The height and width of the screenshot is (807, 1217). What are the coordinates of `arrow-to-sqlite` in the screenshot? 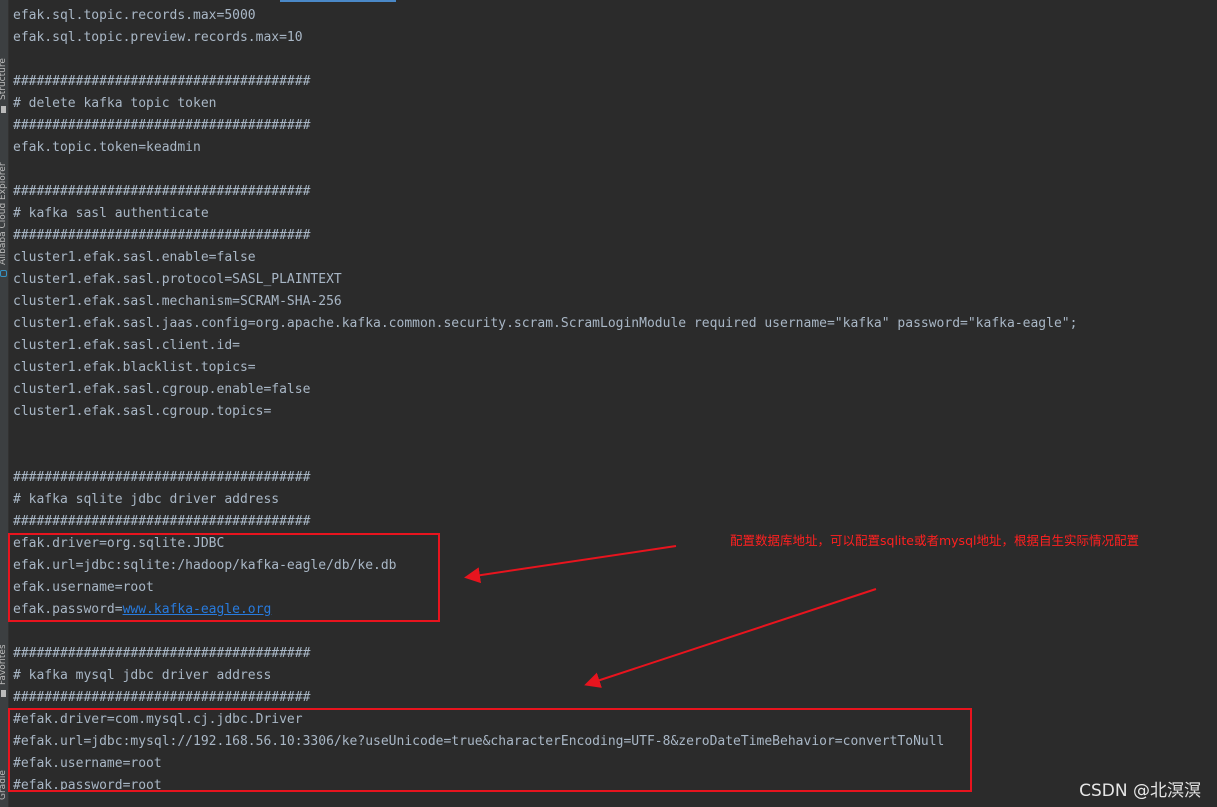 It's located at (570, 564).